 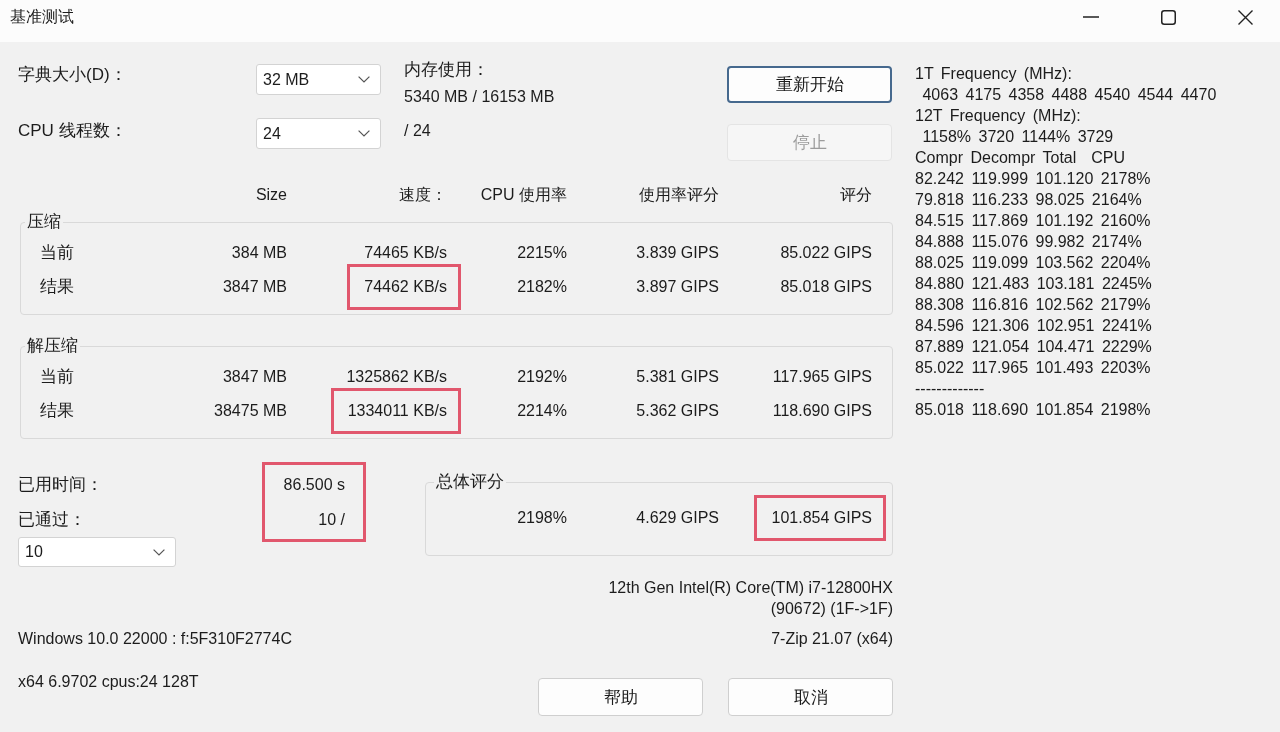 I want to click on column-header: 速度：, so click(x=423, y=195).